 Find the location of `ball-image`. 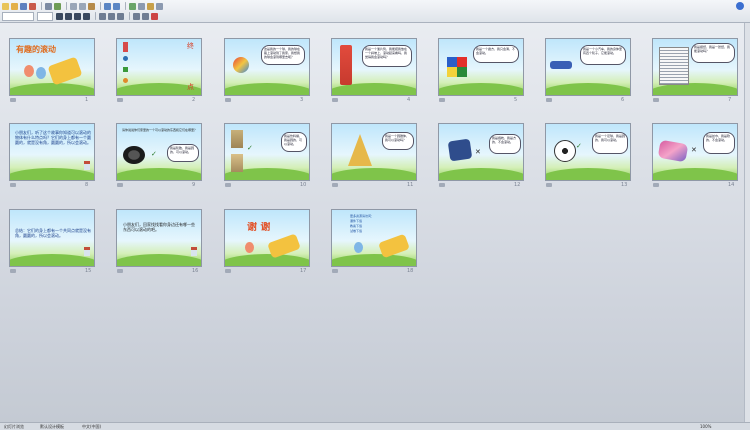

ball-image is located at coordinates (125, 80).